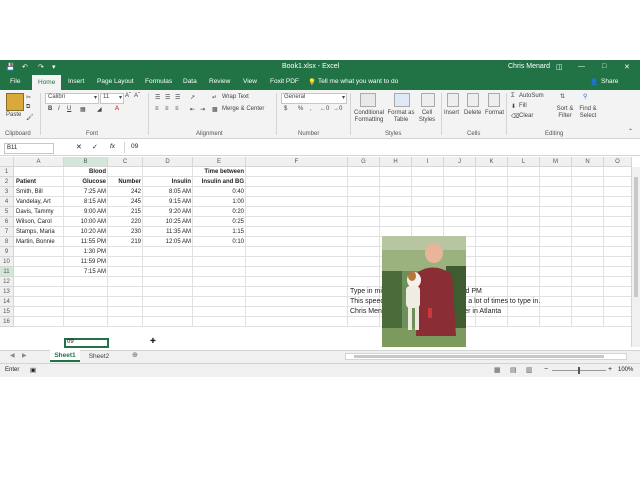 This screenshot has width=640, height=480. Describe the element at coordinates (39, 162) in the screenshot. I see `column-header-a: A` at that location.